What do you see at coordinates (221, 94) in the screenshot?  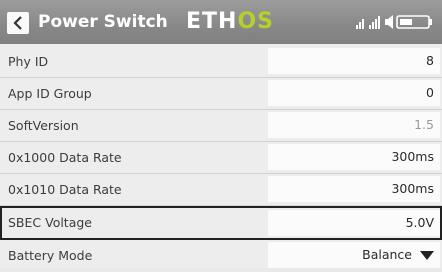 I see `list-item: App ID Group 0` at bounding box center [221, 94].